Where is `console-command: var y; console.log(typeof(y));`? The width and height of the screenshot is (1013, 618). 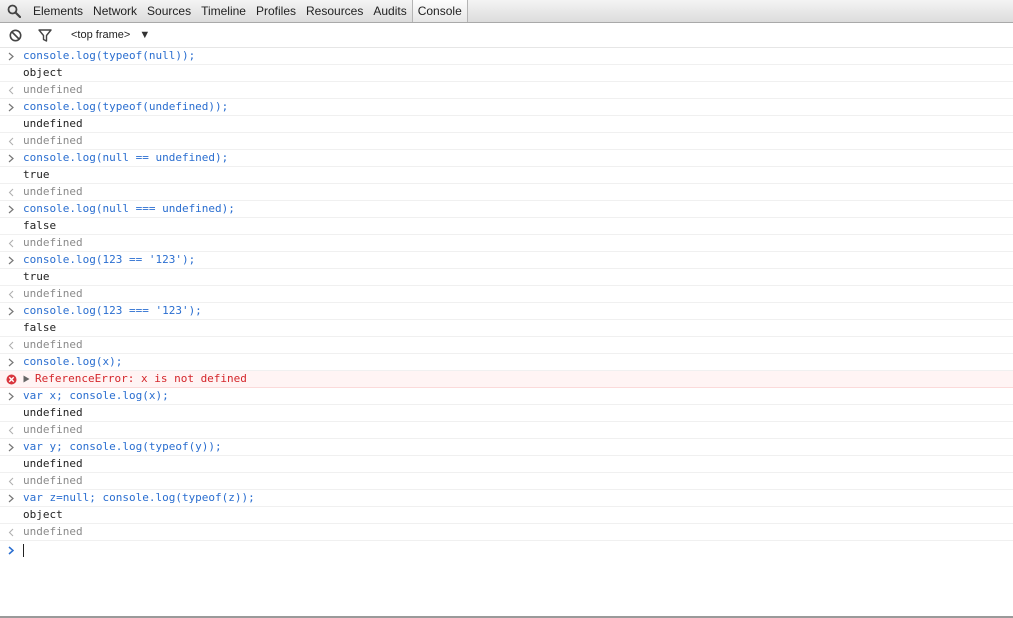
console-command: var y; console.log(typeof(y)); is located at coordinates (506, 447).